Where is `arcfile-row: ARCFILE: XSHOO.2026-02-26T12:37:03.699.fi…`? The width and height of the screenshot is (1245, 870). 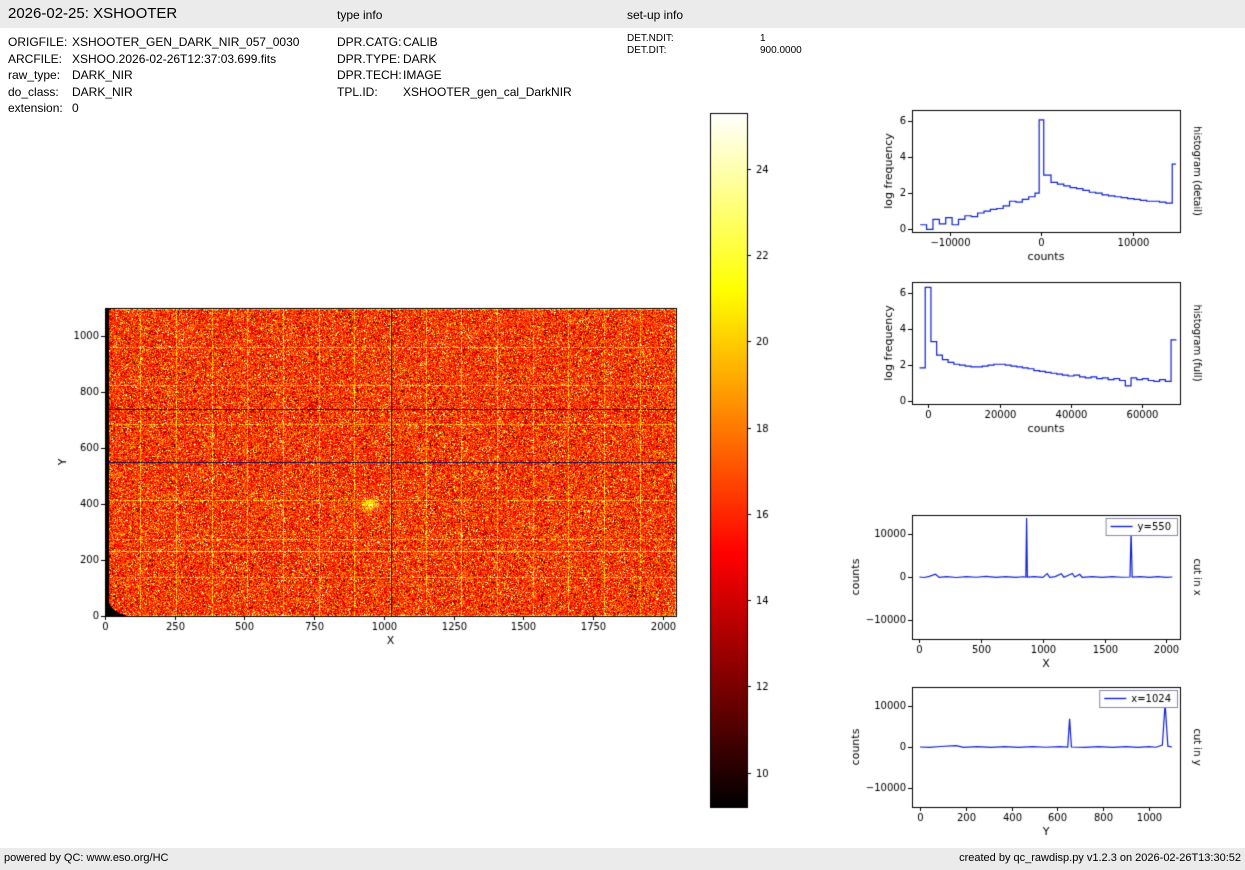 arcfile-row: ARCFILE: XSHOO.2026-02-26T12:37:03.699.fi… is located at coordinates (153, 59).